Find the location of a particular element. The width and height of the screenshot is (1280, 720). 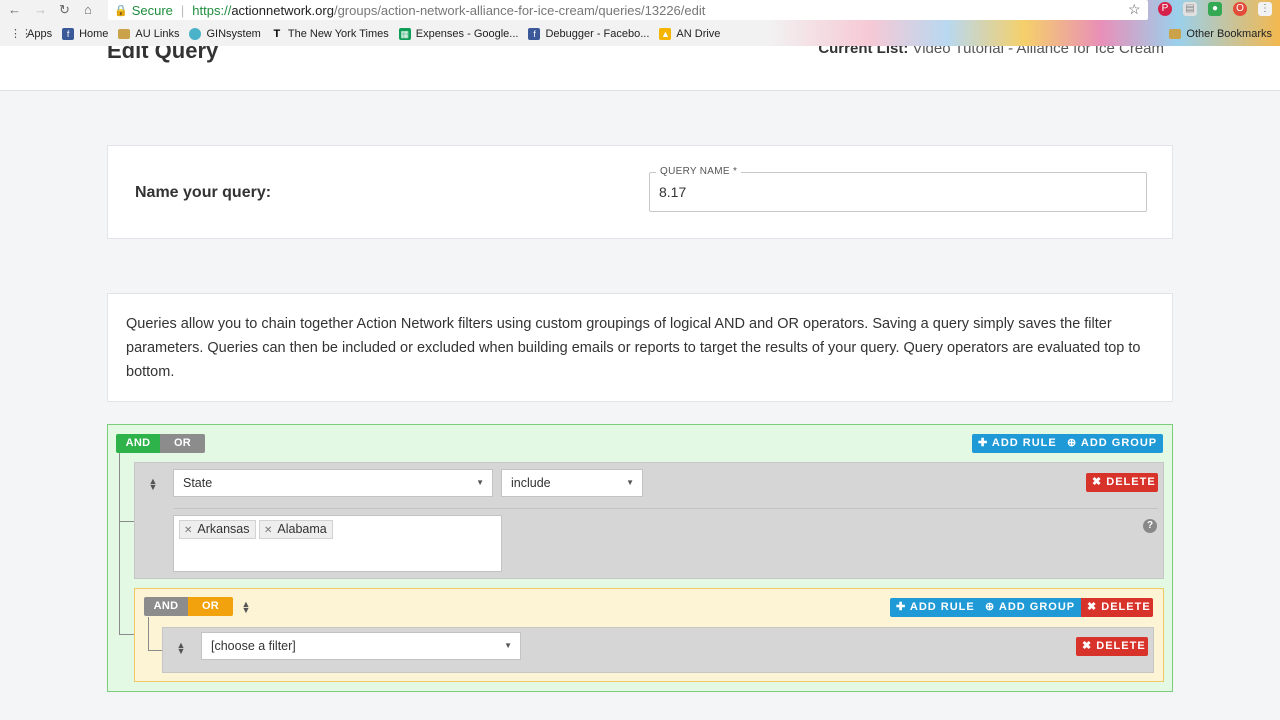

help-icon: ? is located at coordinates (1150, 526).